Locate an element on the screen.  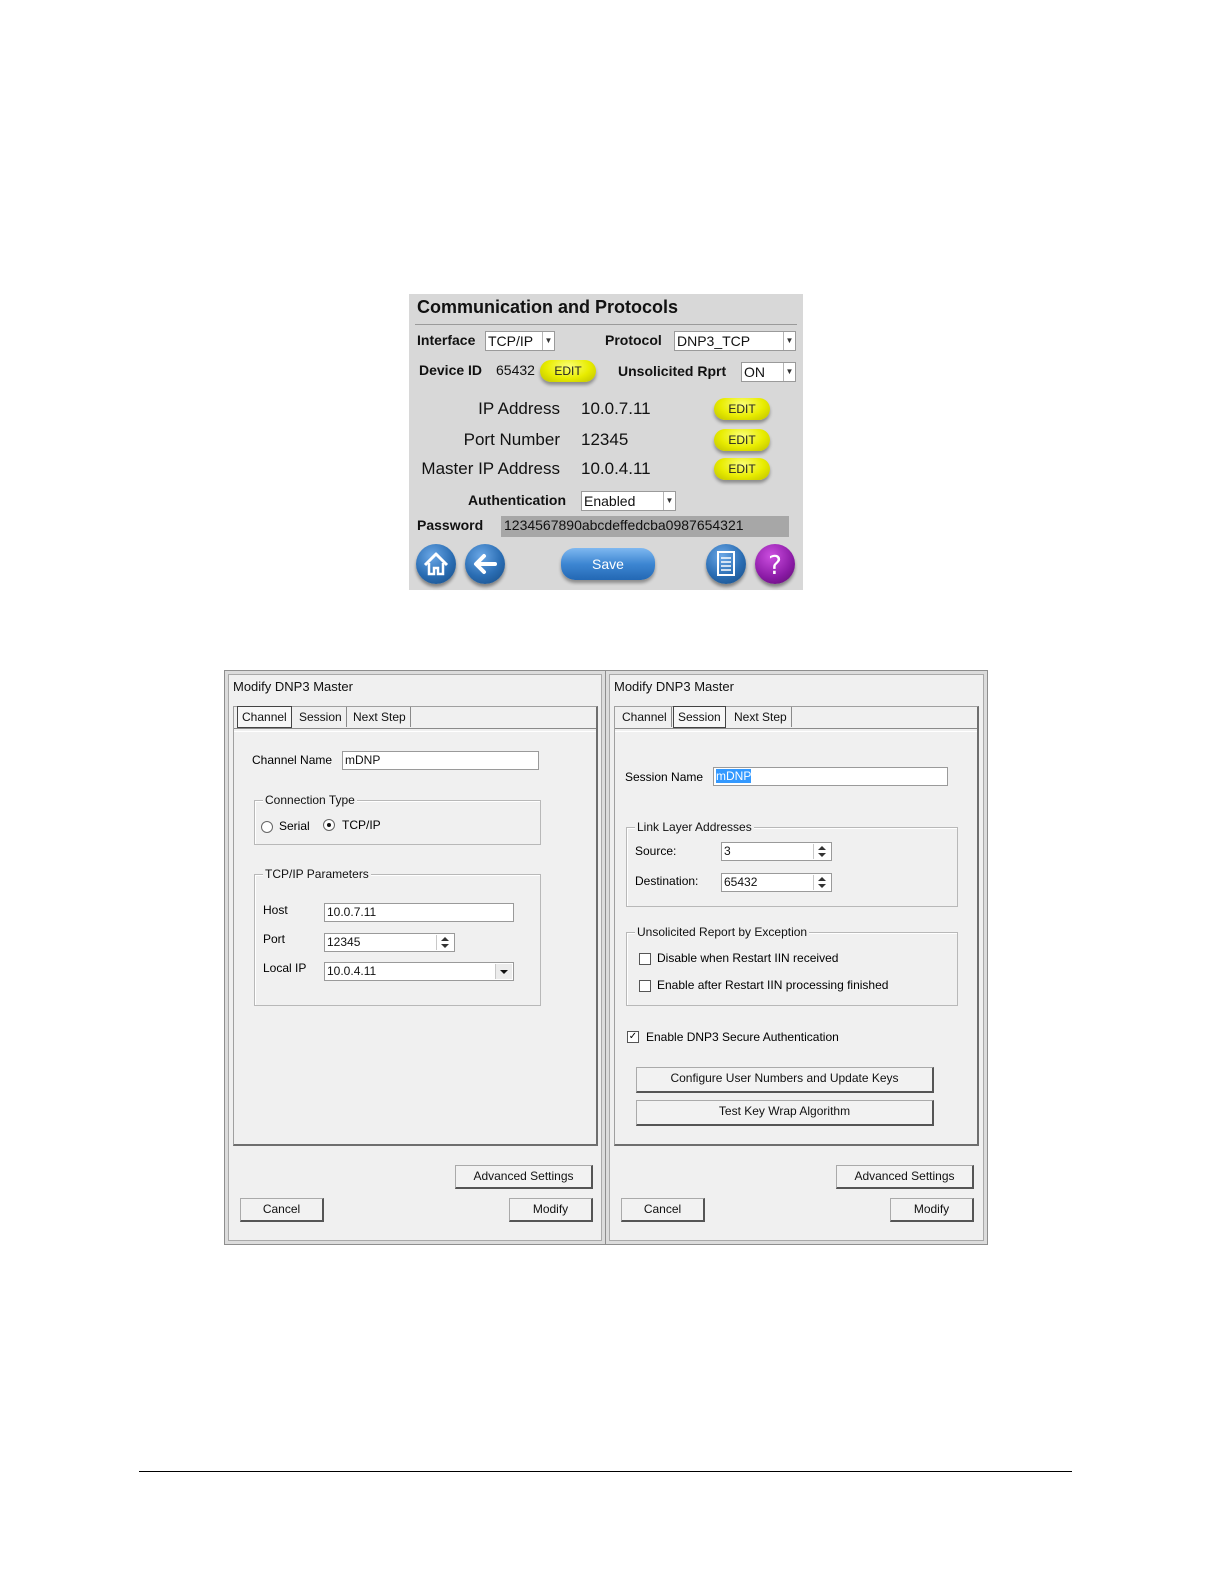
unsolicited-select: ON ▼ is located at coordinates (768, 372).